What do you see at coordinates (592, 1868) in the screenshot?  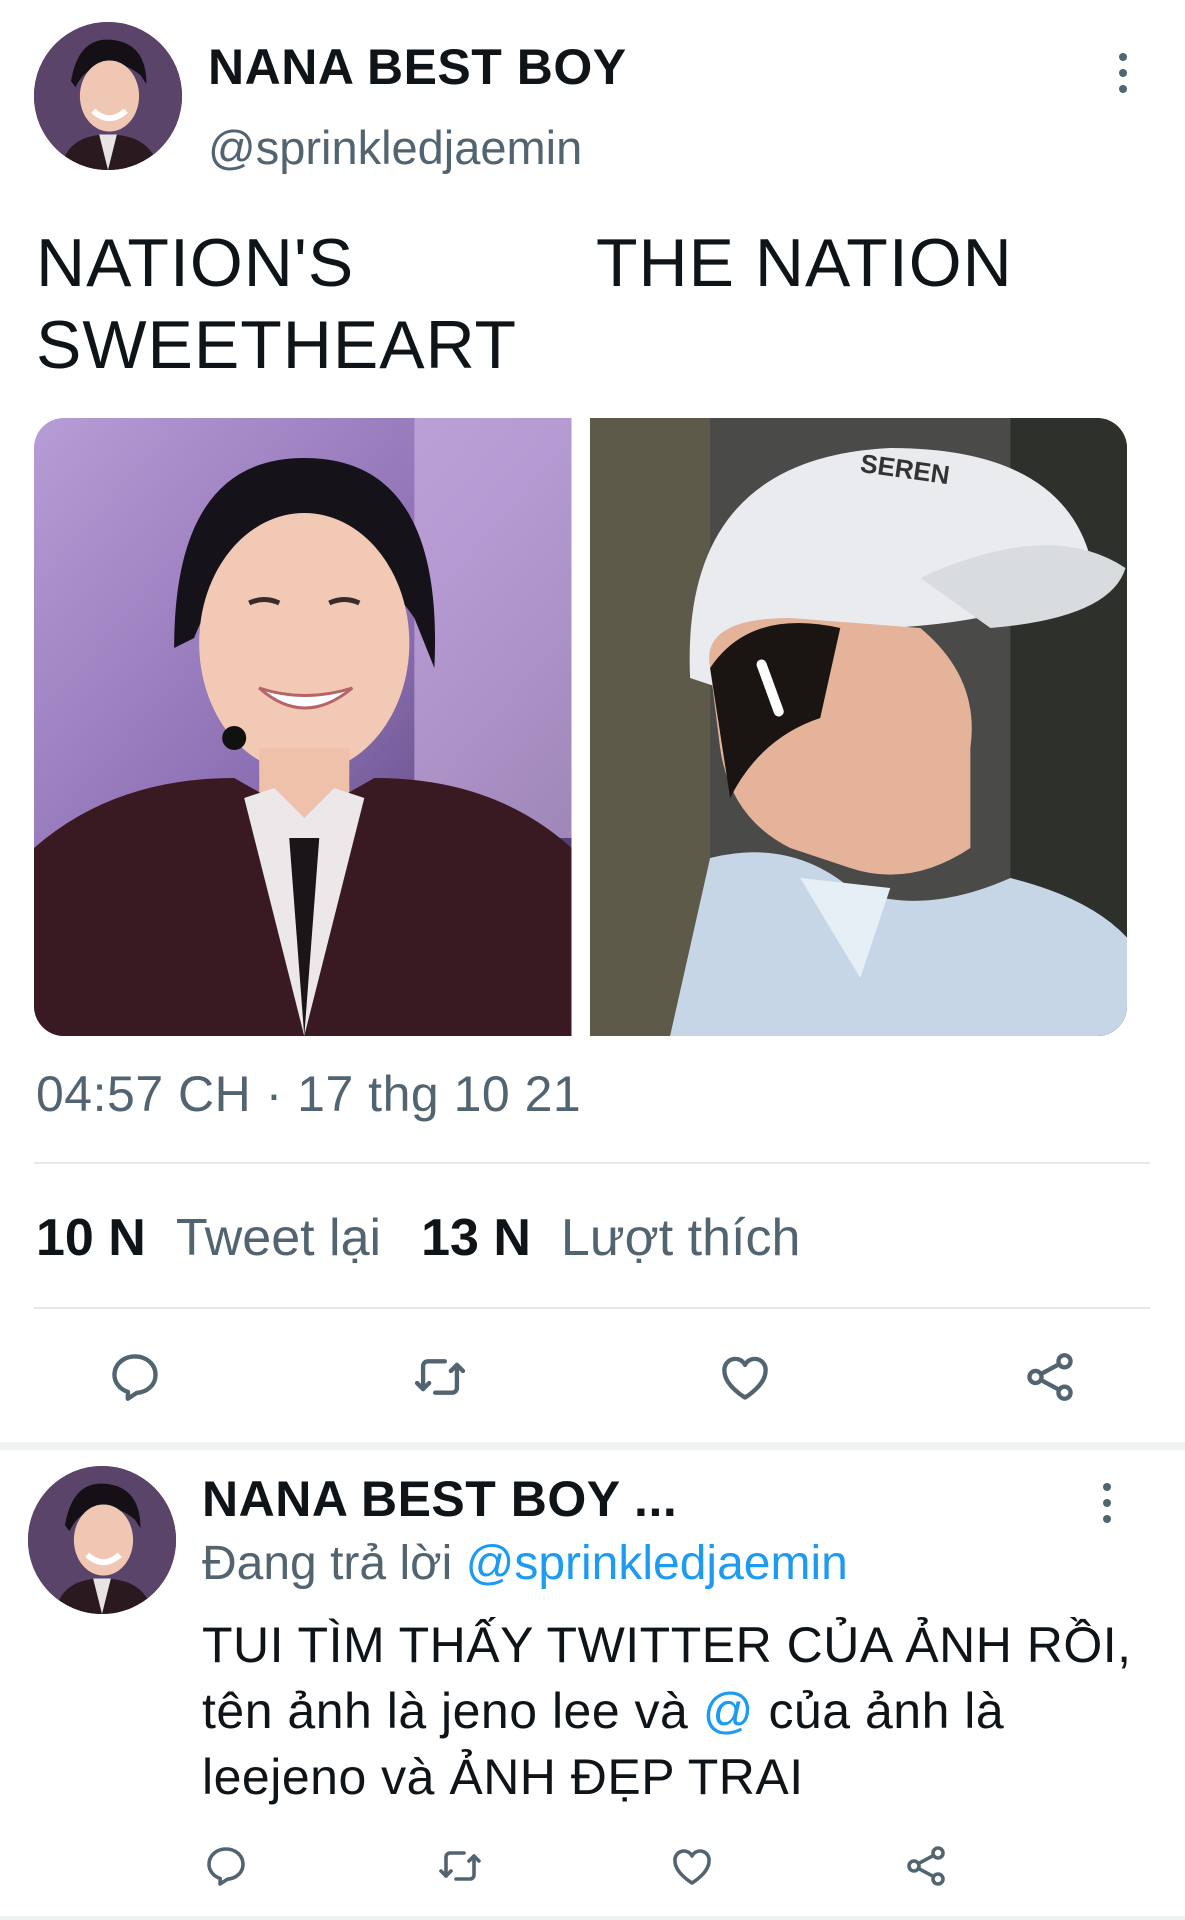 I see `reply-action-bar` at bounding box center [592, 1868].